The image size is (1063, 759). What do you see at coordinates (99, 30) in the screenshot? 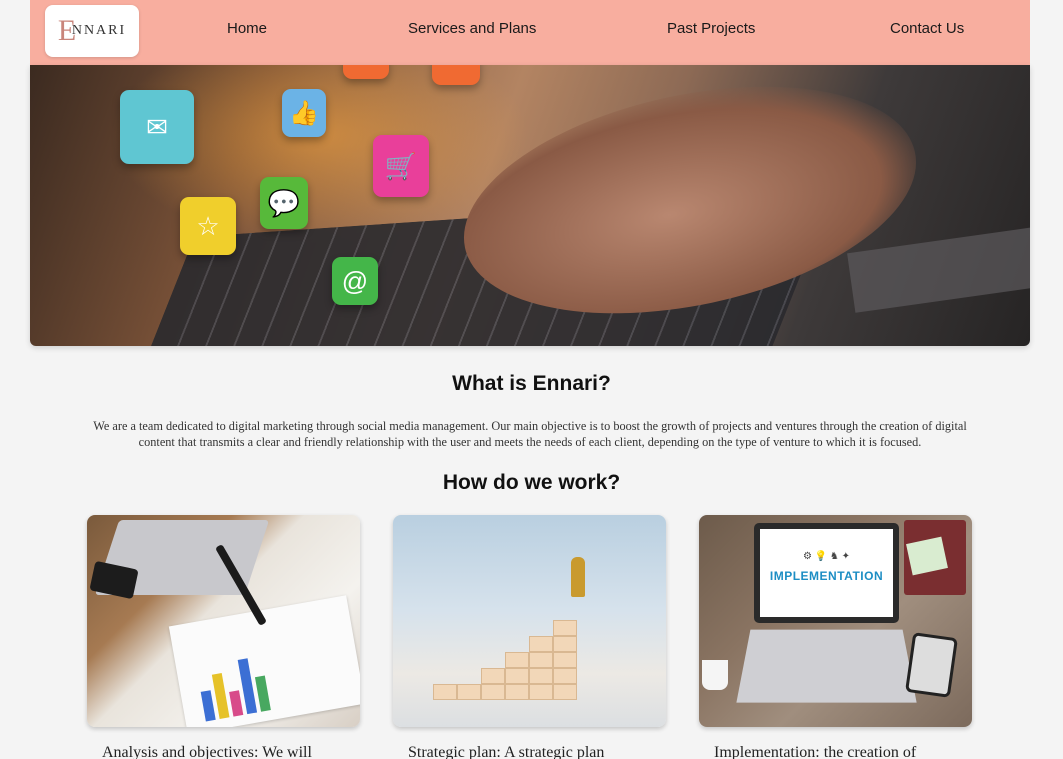
I see `logo-text: NNARI` at bounding box center [99, 30].